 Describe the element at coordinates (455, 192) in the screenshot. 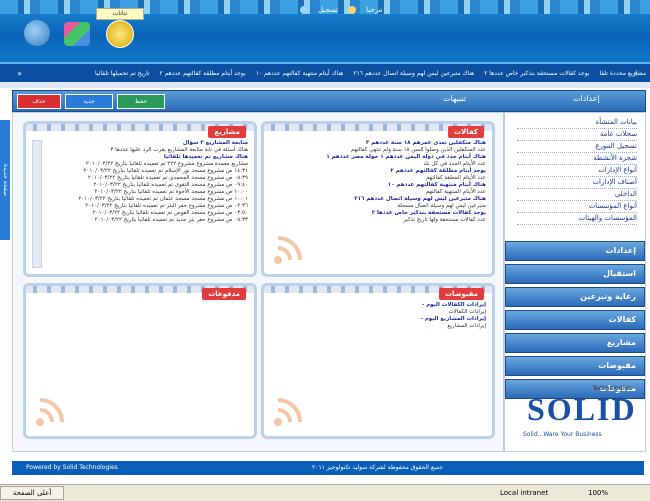

I see `kafalat-line: عدد الأيتام المنتهية كفالتهم` at that location.